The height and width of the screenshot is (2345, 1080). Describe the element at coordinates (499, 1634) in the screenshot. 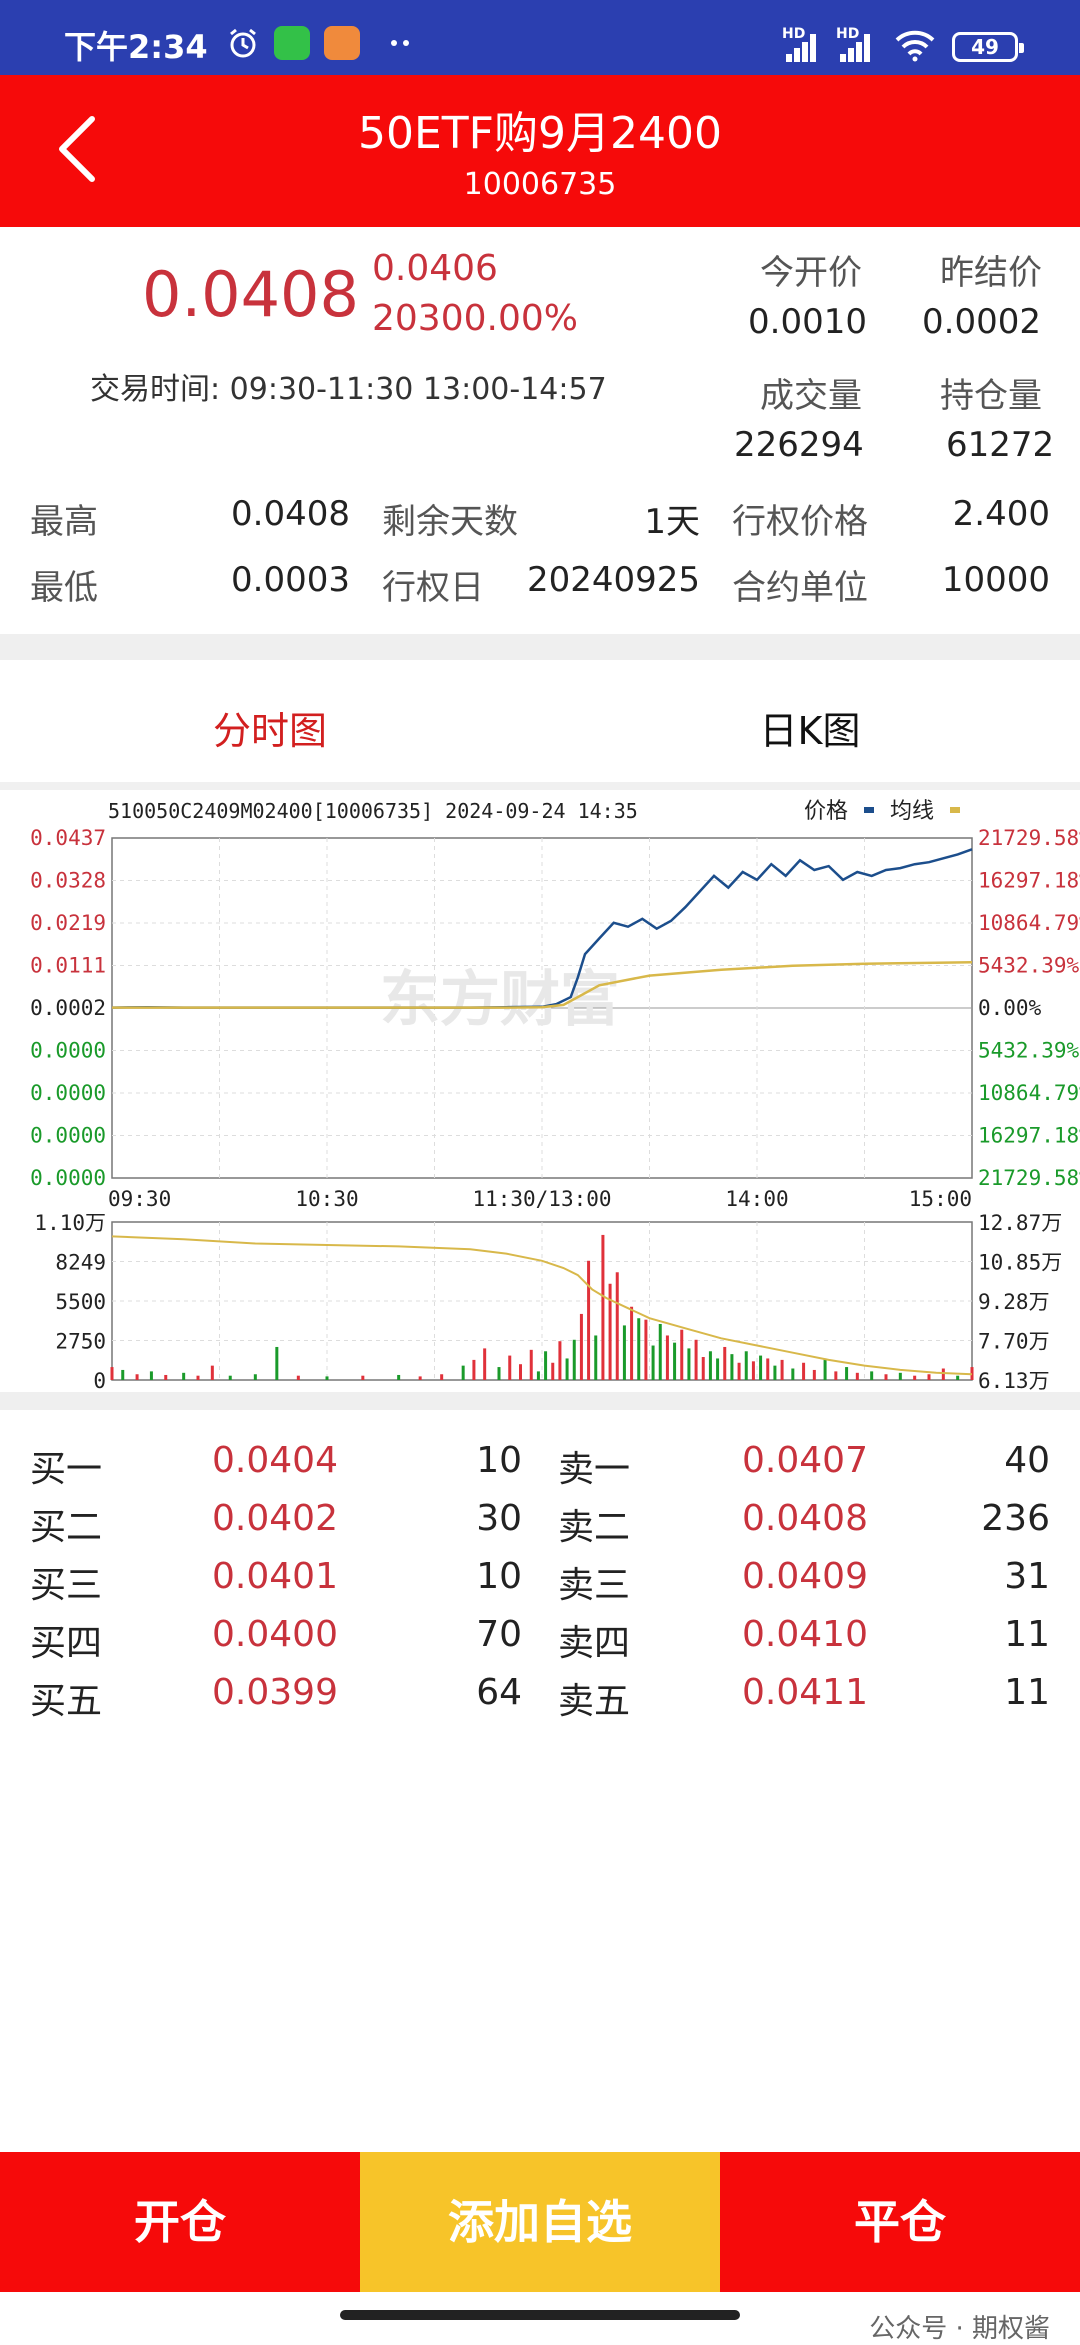

I see `bid-qty: 70` at that location.